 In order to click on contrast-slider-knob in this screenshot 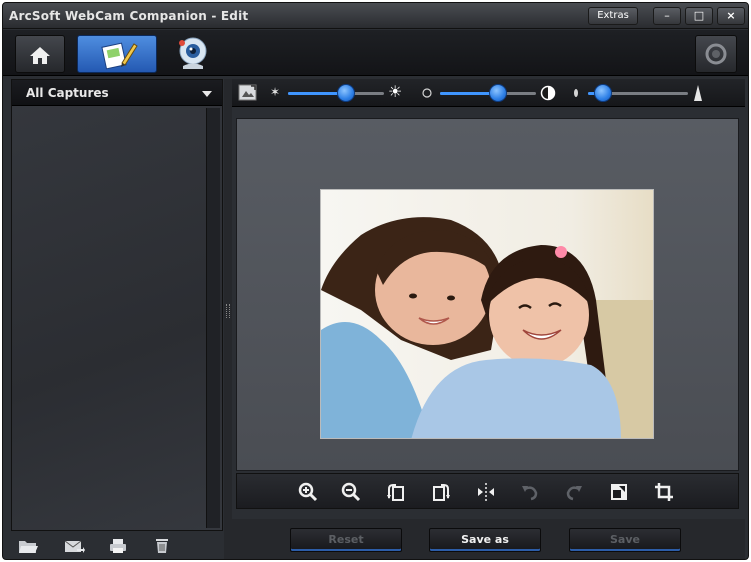, I will do `click(498, 93)`.